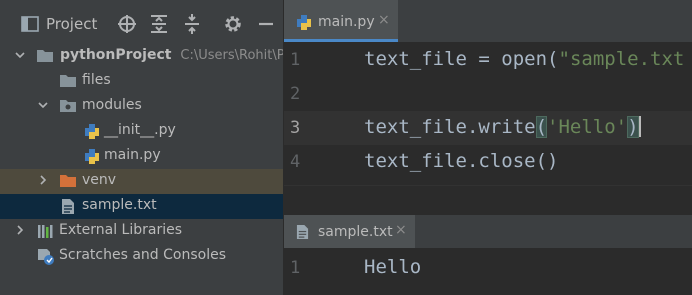 The image size is (692, 295). What do you see at coordinates (112, 105) in the screenshot?
I see `tree-item-label: modules` at bounding box center [112, 105].